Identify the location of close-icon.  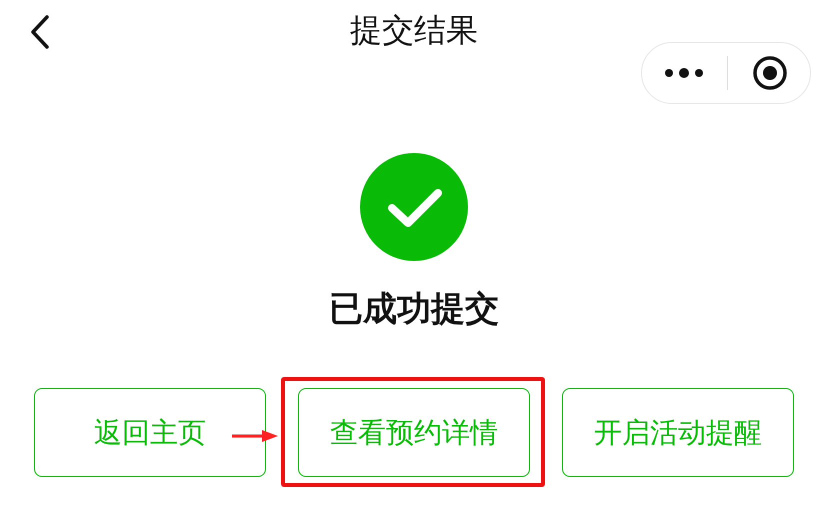
(770, 73).